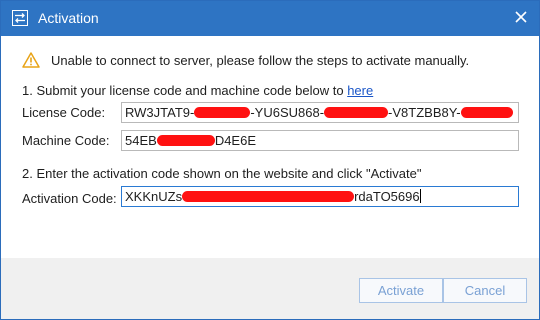 The width and height of the screenshot is (540, 320). Describe the element at coordinates (68, 18) in the screenshot. I see `window-title: Activation` at that location.